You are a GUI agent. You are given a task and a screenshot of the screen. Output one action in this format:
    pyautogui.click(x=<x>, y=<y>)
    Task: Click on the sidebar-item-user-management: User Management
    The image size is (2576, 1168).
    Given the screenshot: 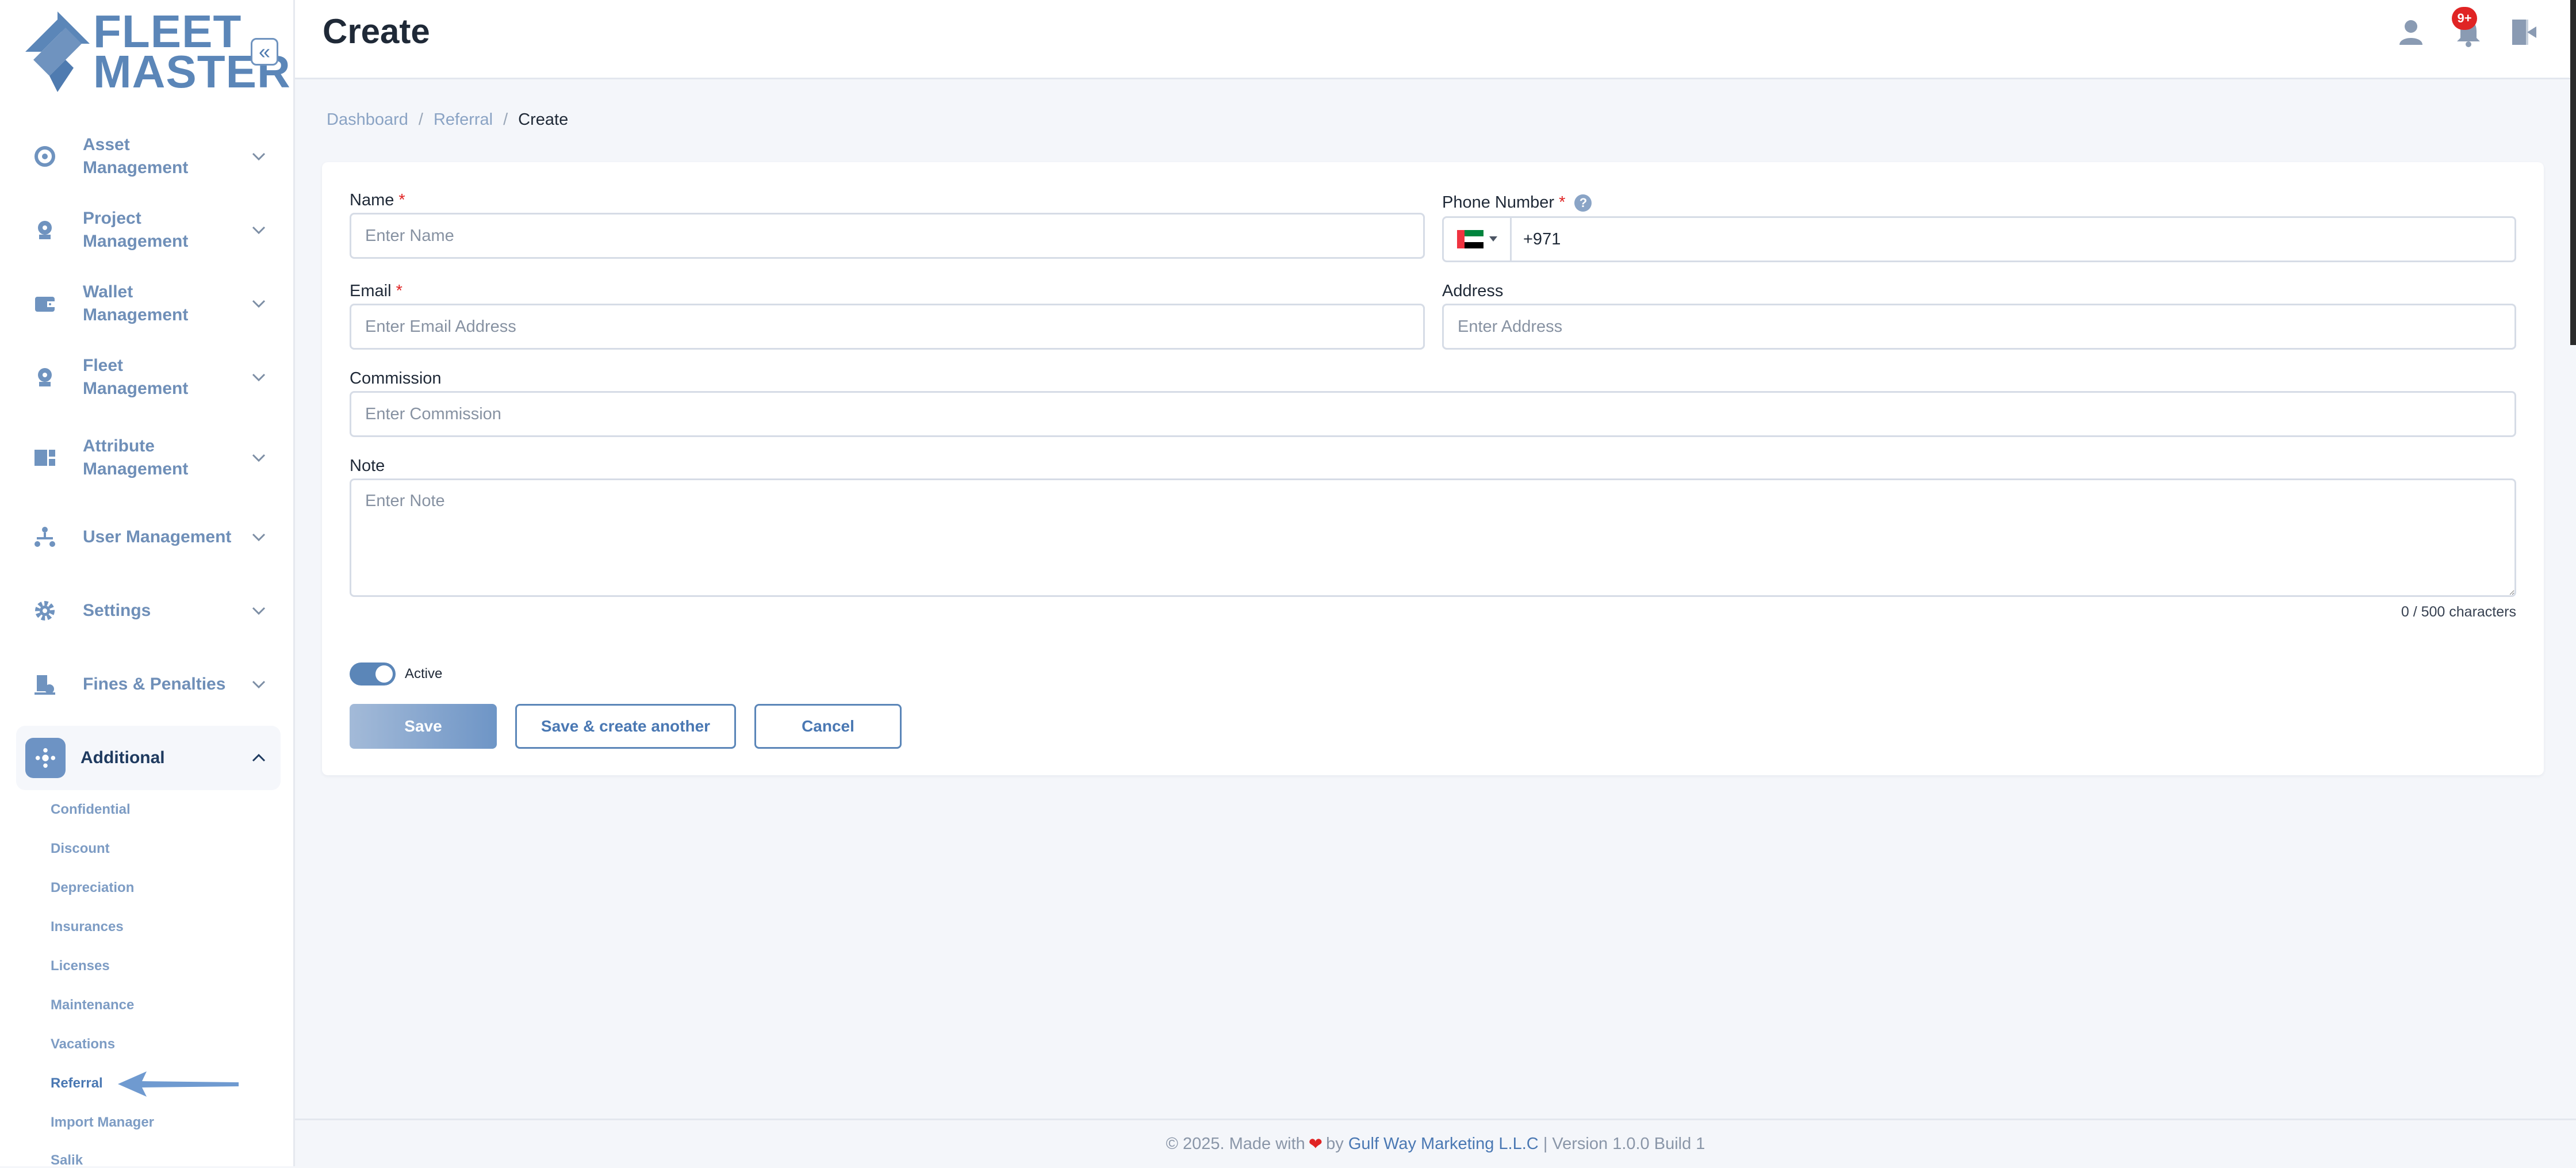 What is the action you would take?
    pyautogui.click(x=148, y=537)
    